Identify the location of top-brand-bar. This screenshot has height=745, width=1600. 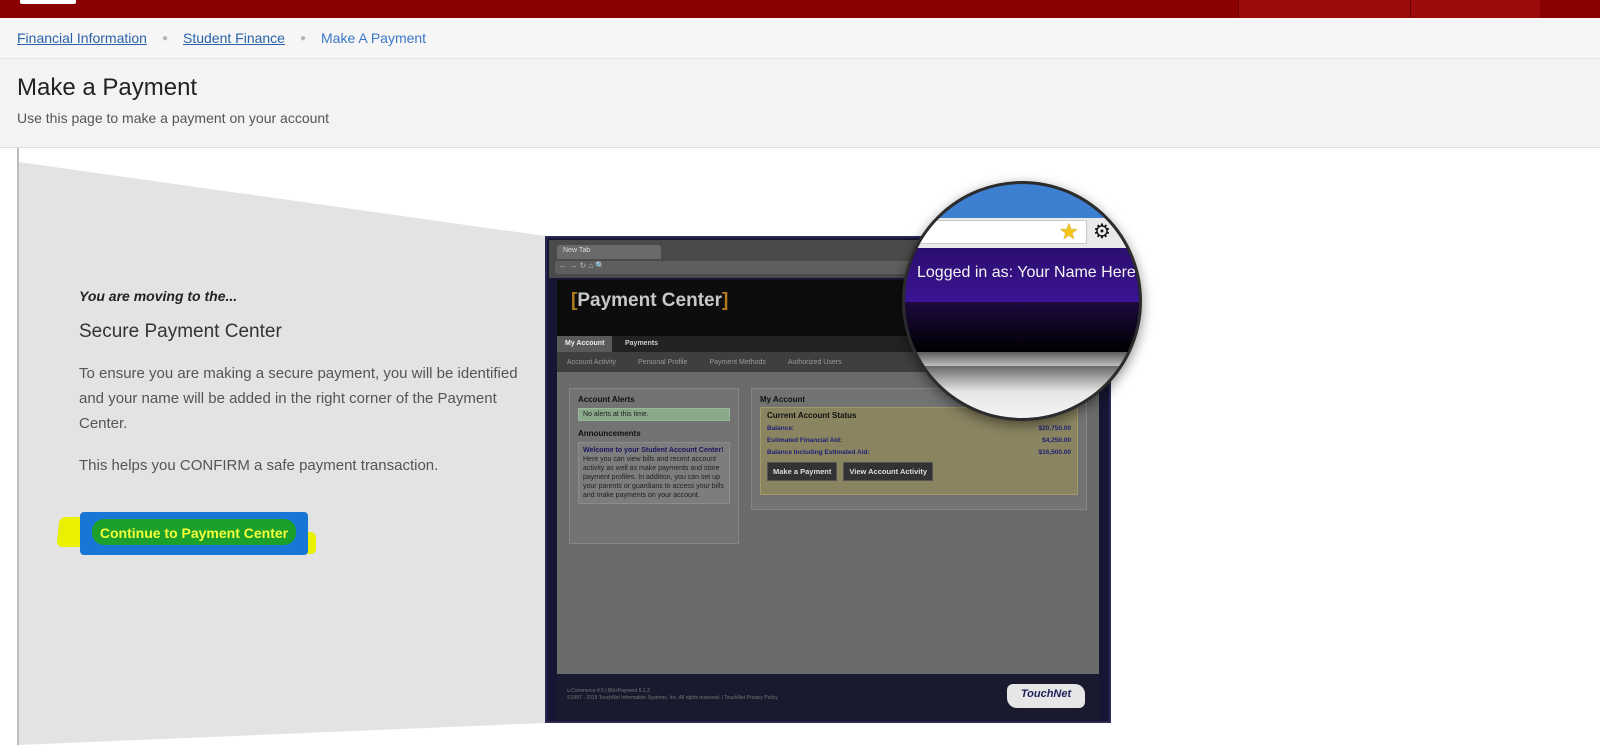
(800, 9).